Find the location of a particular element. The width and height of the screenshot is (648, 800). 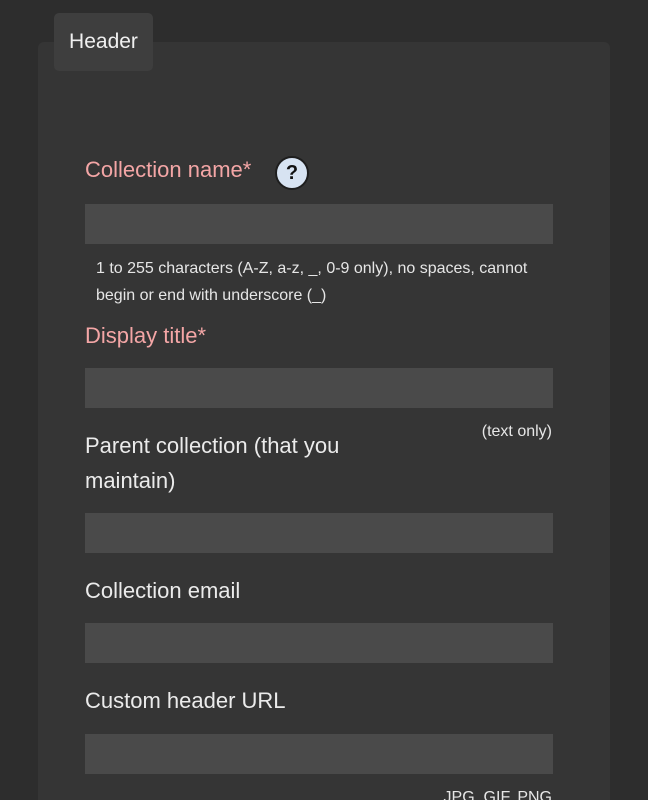

header-tab: Header is located at coordinates (103, 42).